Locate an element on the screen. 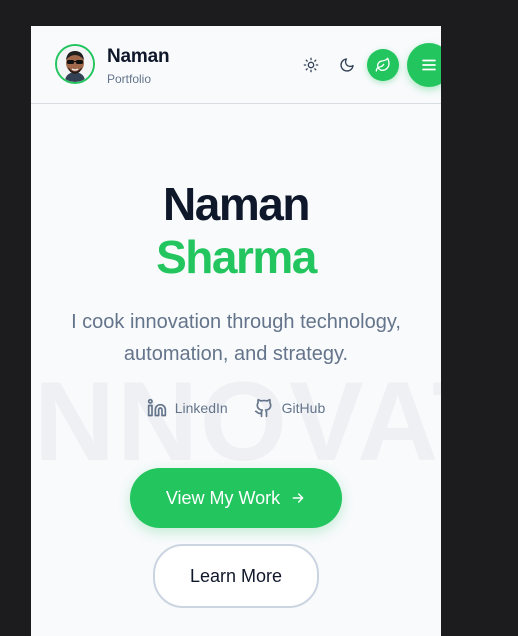  avatar-image is located at coordinates (75, 64).